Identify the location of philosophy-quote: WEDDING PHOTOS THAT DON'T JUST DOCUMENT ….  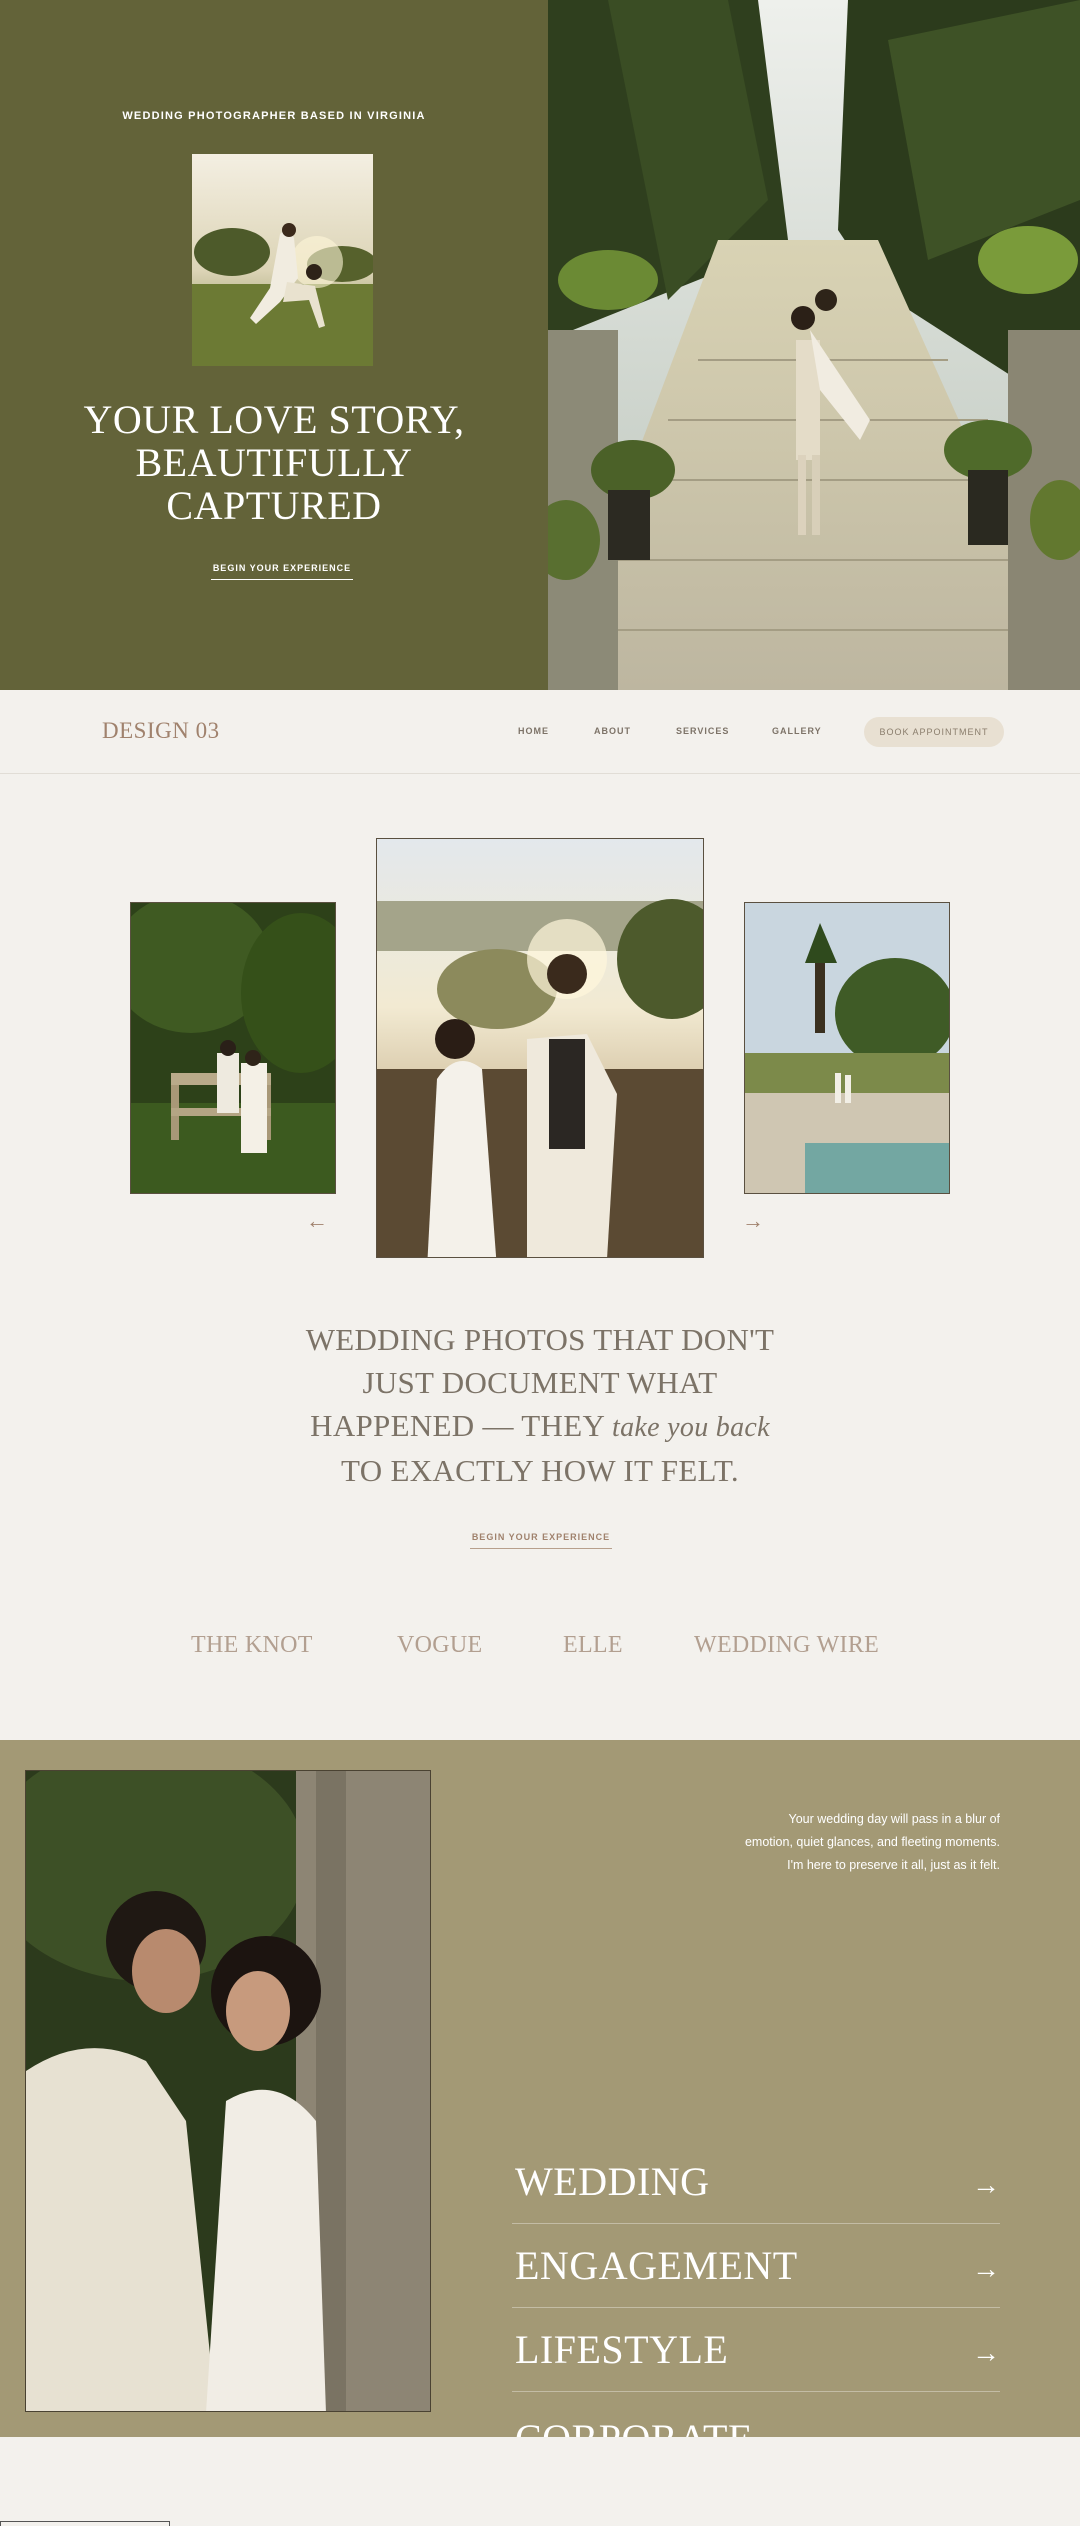
(540, 1405).